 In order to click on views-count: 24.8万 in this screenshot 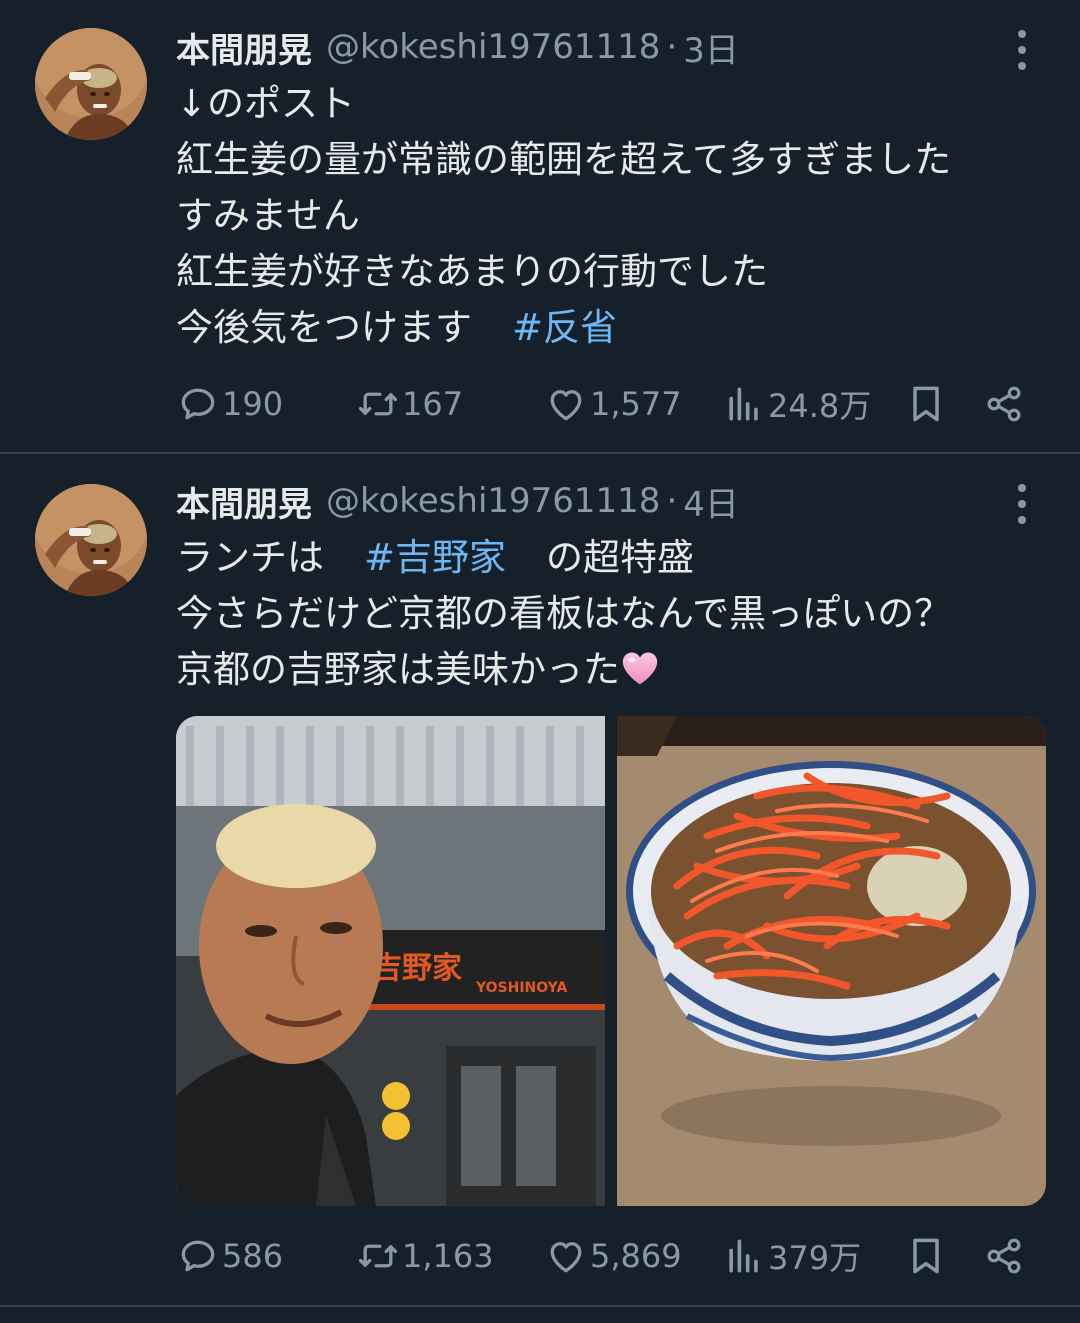, I will do `click(820, 406)`.